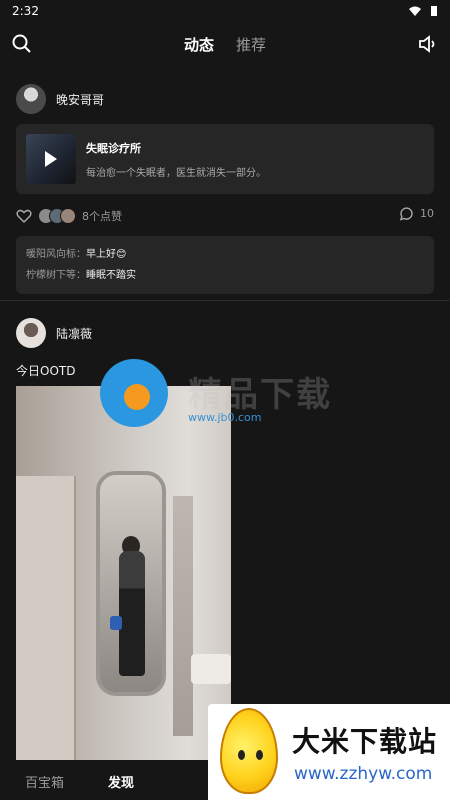 The image size is (450, 800). I want to click on divider, so click(225, 300).